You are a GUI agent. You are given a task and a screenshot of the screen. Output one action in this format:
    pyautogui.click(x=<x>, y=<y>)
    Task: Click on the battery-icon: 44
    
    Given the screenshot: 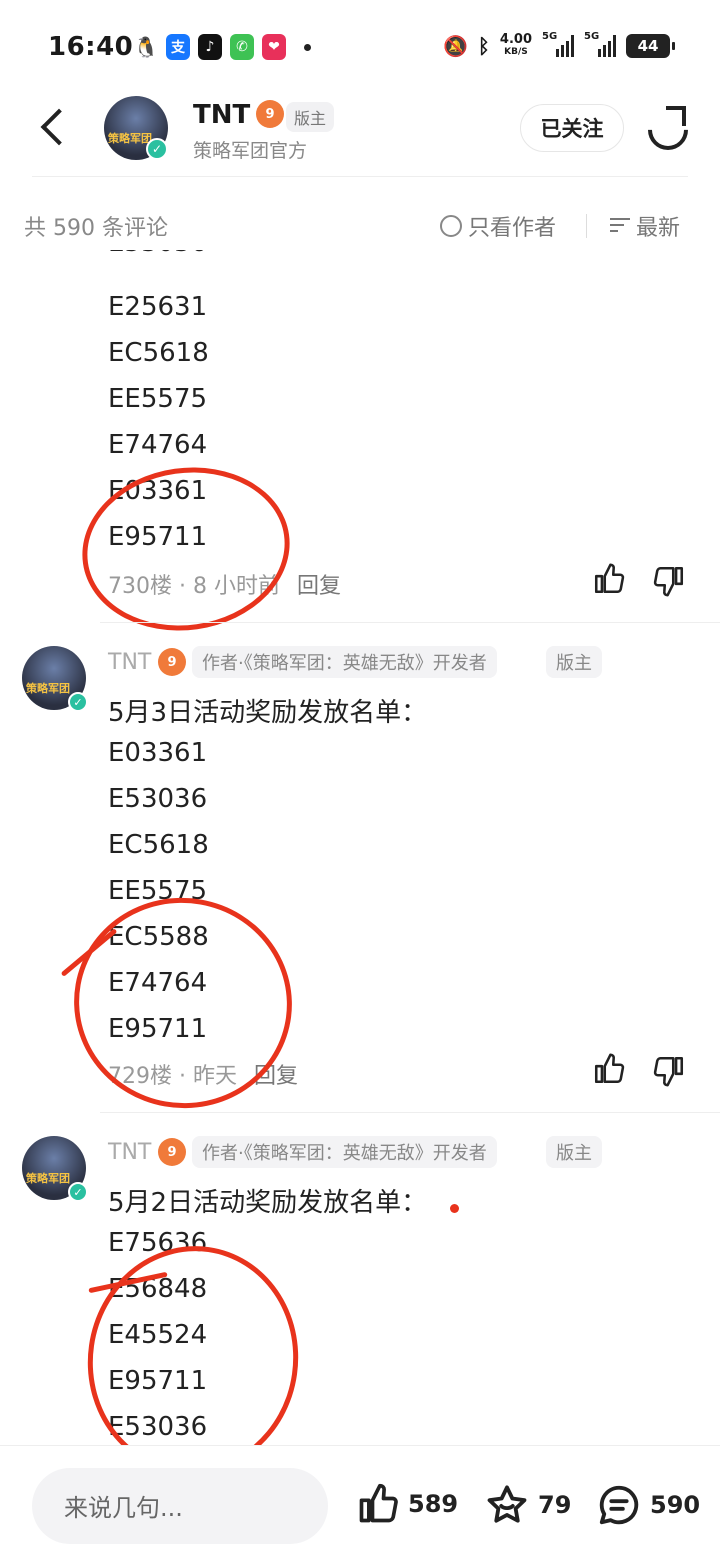 What is the action you would take?
    pyautogui.click(x=650, y=46)
    